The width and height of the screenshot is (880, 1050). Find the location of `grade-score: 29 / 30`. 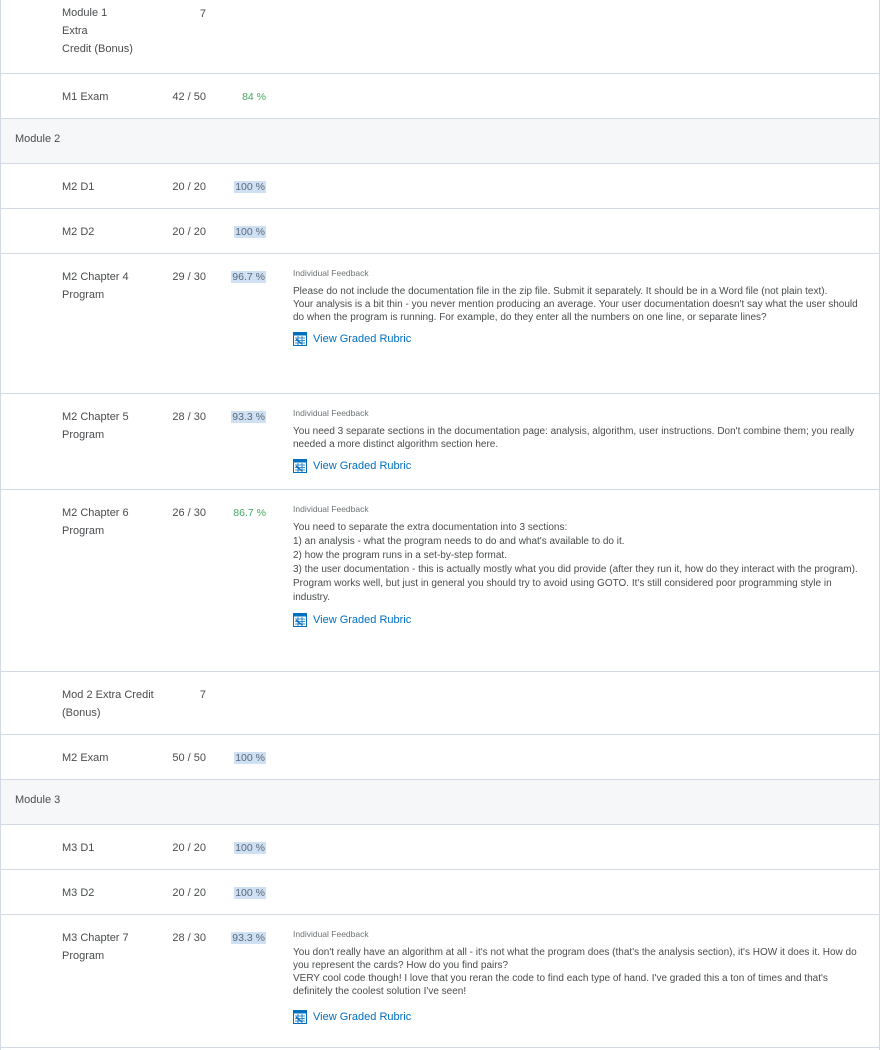

grade-score: 29 / 30 is located at coordinates (189, 277).